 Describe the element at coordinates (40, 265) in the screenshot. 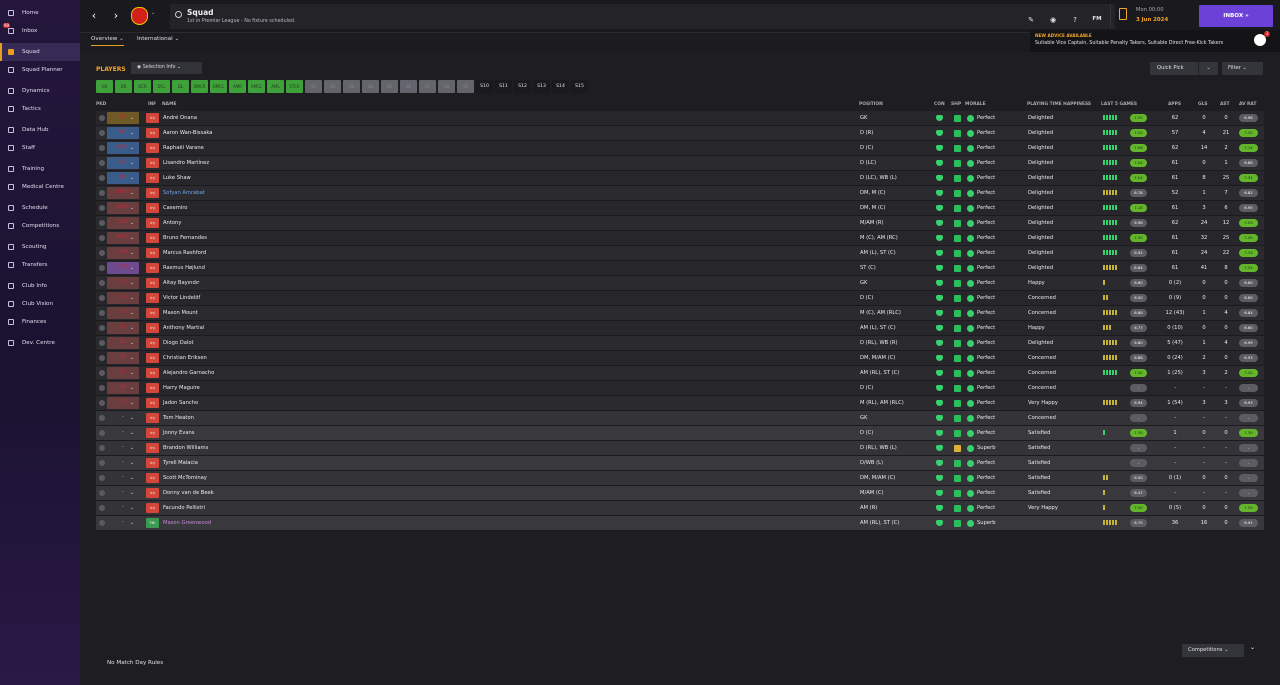

I see `sidebar-item-transfers: Transfers` at that location.